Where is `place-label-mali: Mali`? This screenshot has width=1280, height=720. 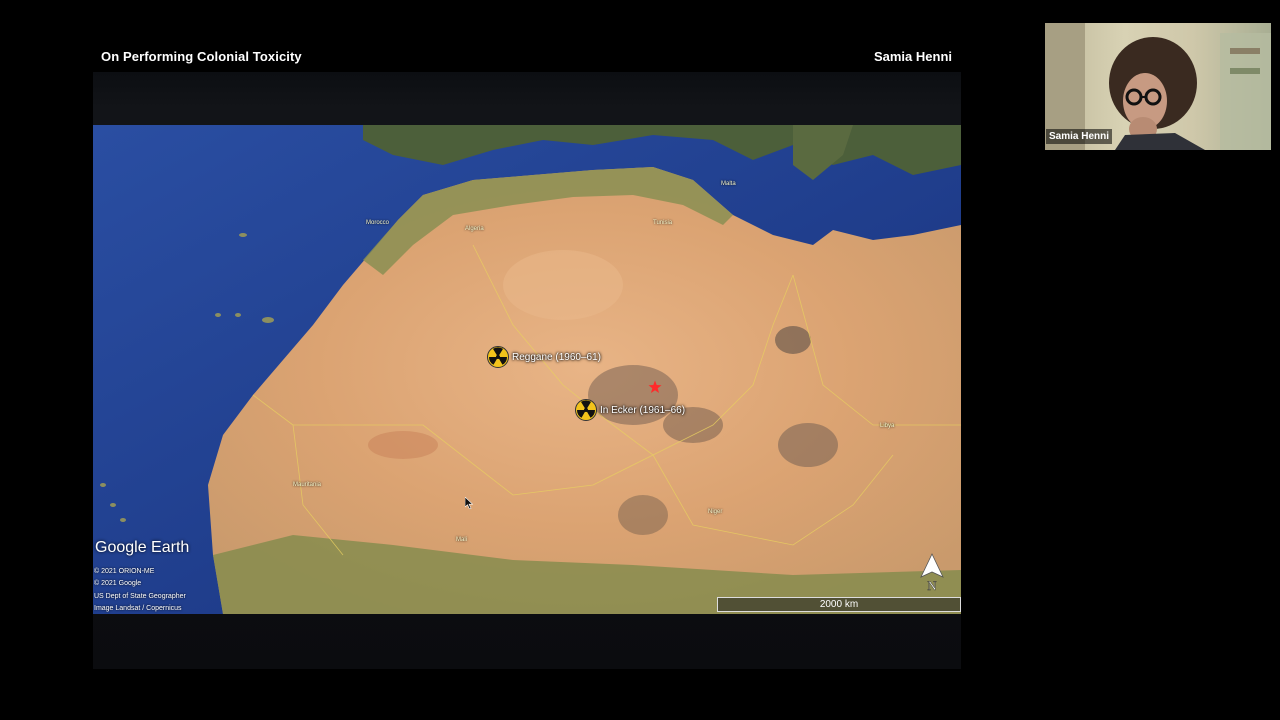
place-label-mali: Mali is located at coordinates (462, 540).